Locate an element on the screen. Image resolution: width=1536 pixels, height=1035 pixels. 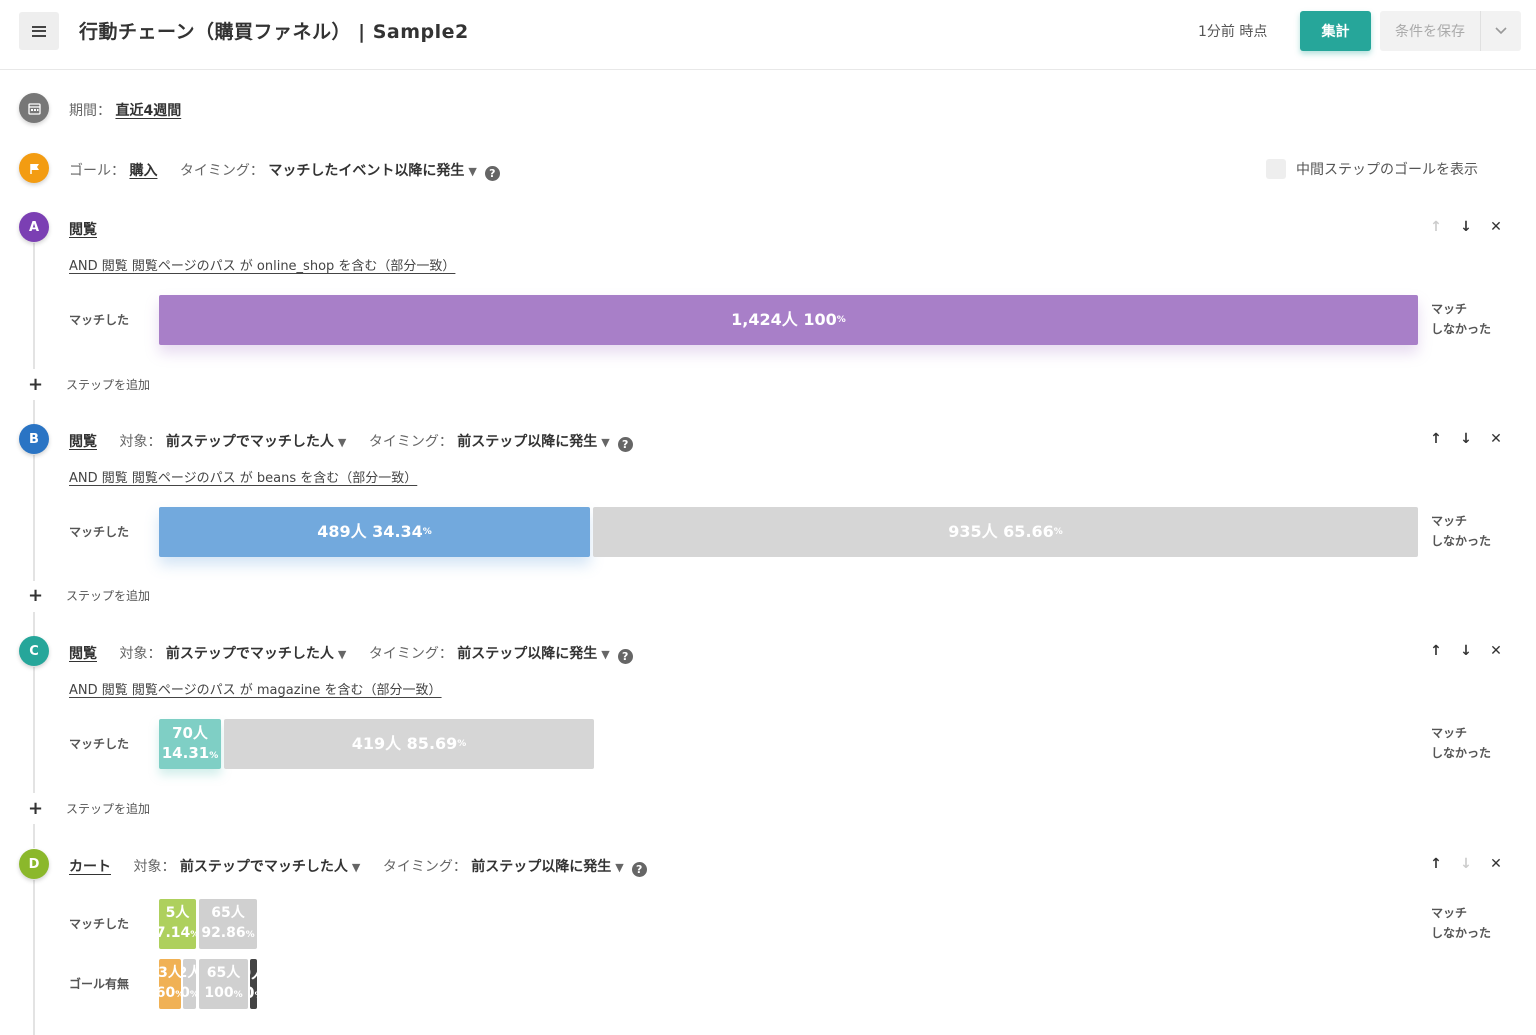
menu-button is located at coordinates (39, 31).